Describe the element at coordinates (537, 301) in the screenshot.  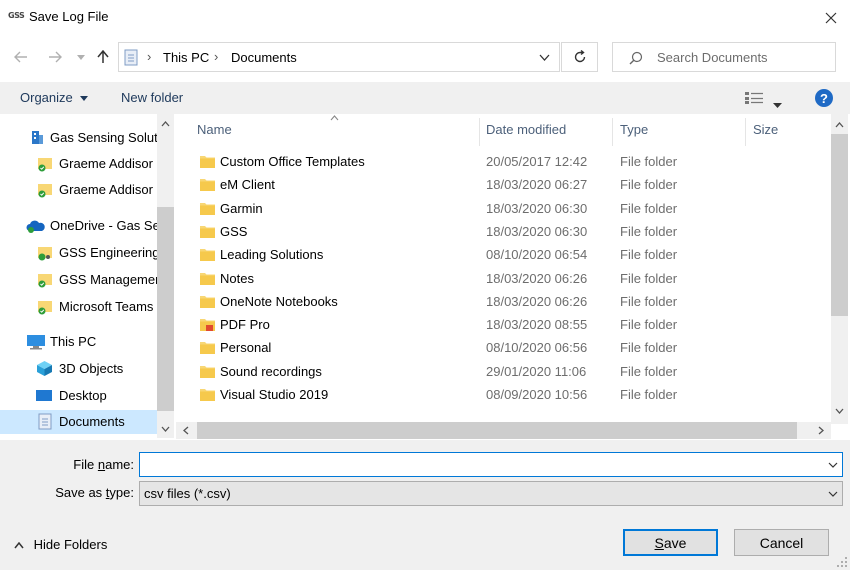
I see `date-modified-cell: 18/03/2020 06:26` at that location.